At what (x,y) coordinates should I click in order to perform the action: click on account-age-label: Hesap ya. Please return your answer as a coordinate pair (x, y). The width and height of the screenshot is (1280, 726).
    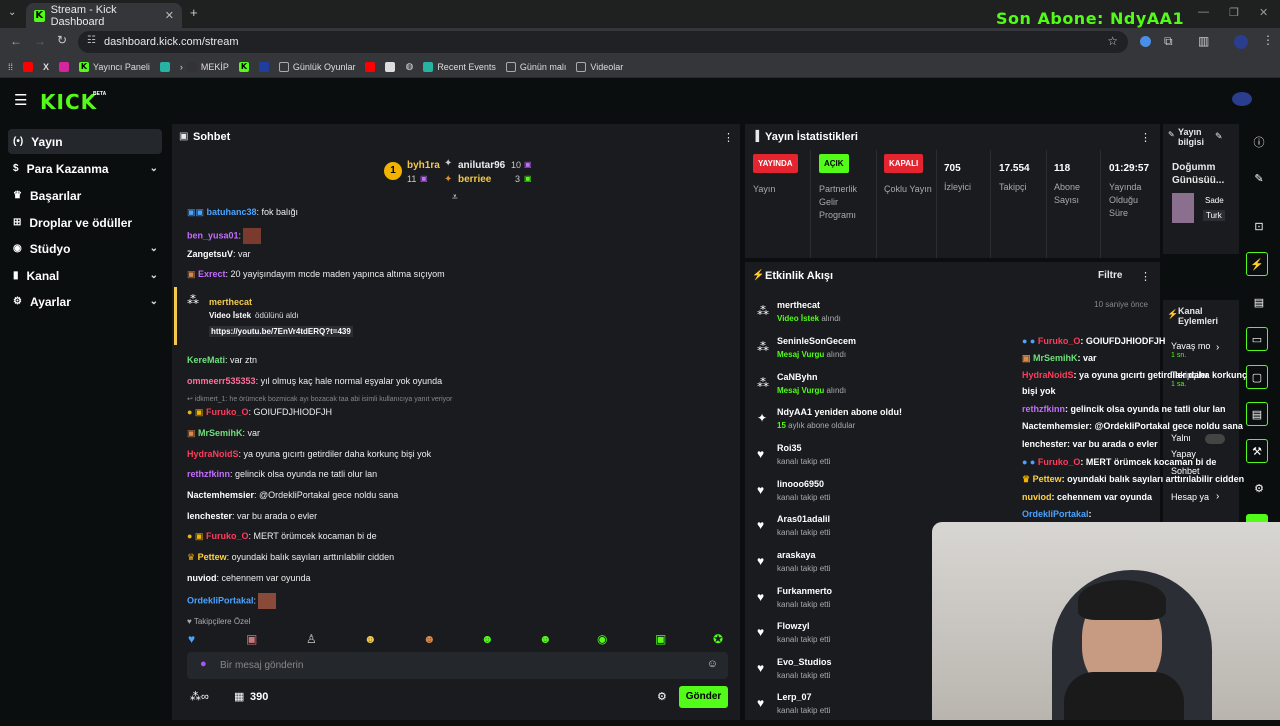
    Looking at the image, I should click on (1190, 497).